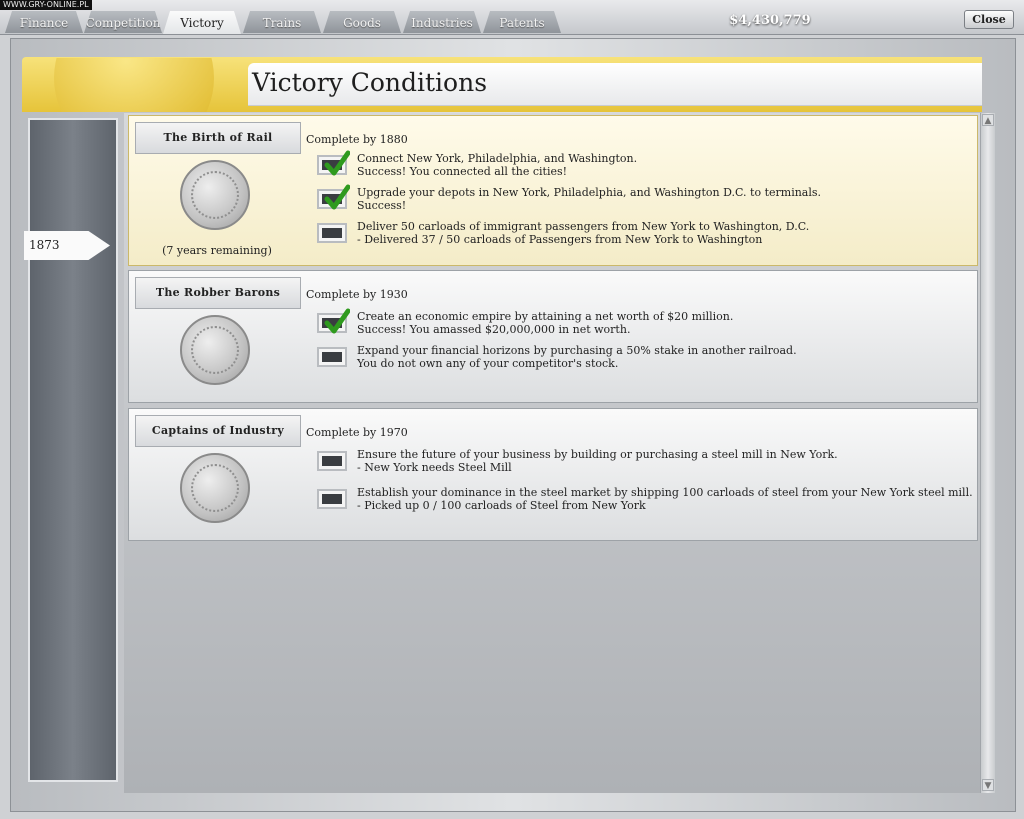 Image resolution: width=1024 pixels, height=819 pixels. Describe the element at coordinates (218, 138) in the screenshot. I see `condition-title: The Birth of Rail` at that location.